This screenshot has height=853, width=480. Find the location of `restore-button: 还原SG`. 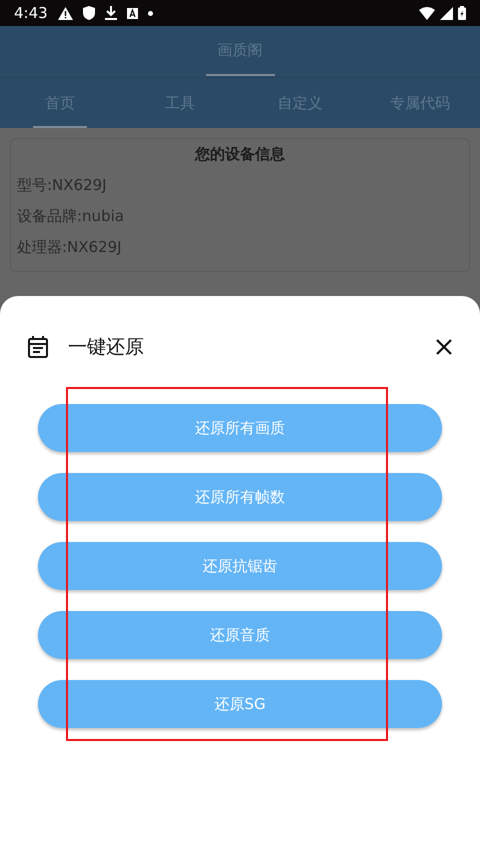

restore-button: 还原SG is located at coordinates (240, 704).